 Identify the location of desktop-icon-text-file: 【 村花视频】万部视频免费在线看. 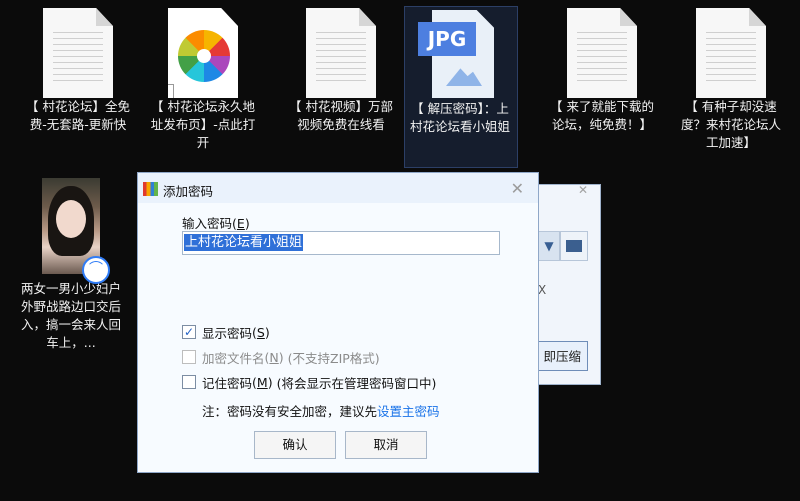
(341, 71).